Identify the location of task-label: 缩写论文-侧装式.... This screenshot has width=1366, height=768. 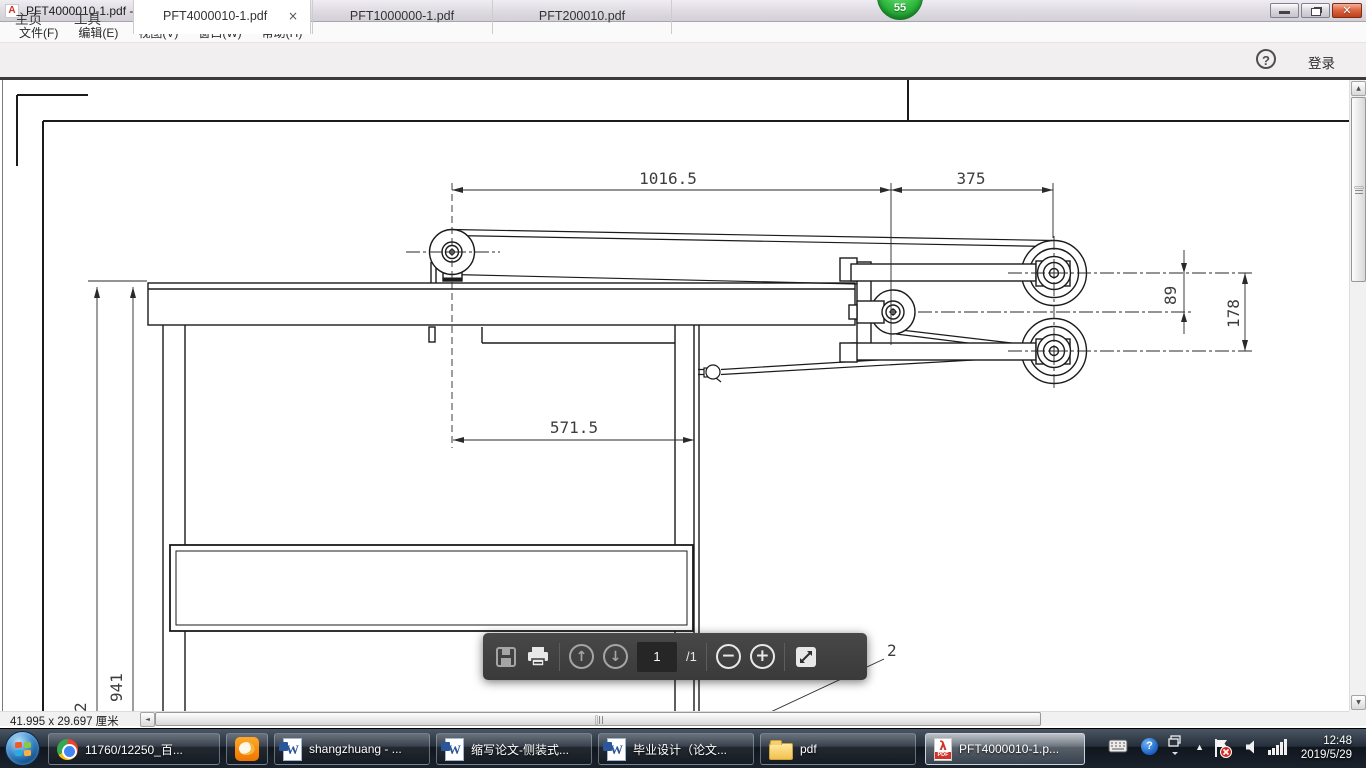
(520, 749).